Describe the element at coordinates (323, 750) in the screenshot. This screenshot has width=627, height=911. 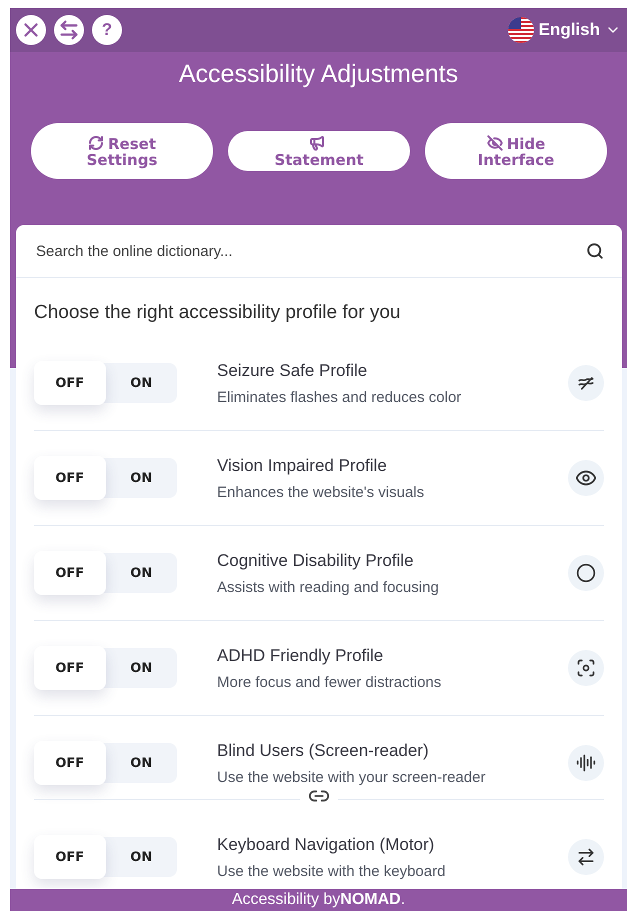
I see `profile-name: Blind Users (Screen-reader)` at that location.